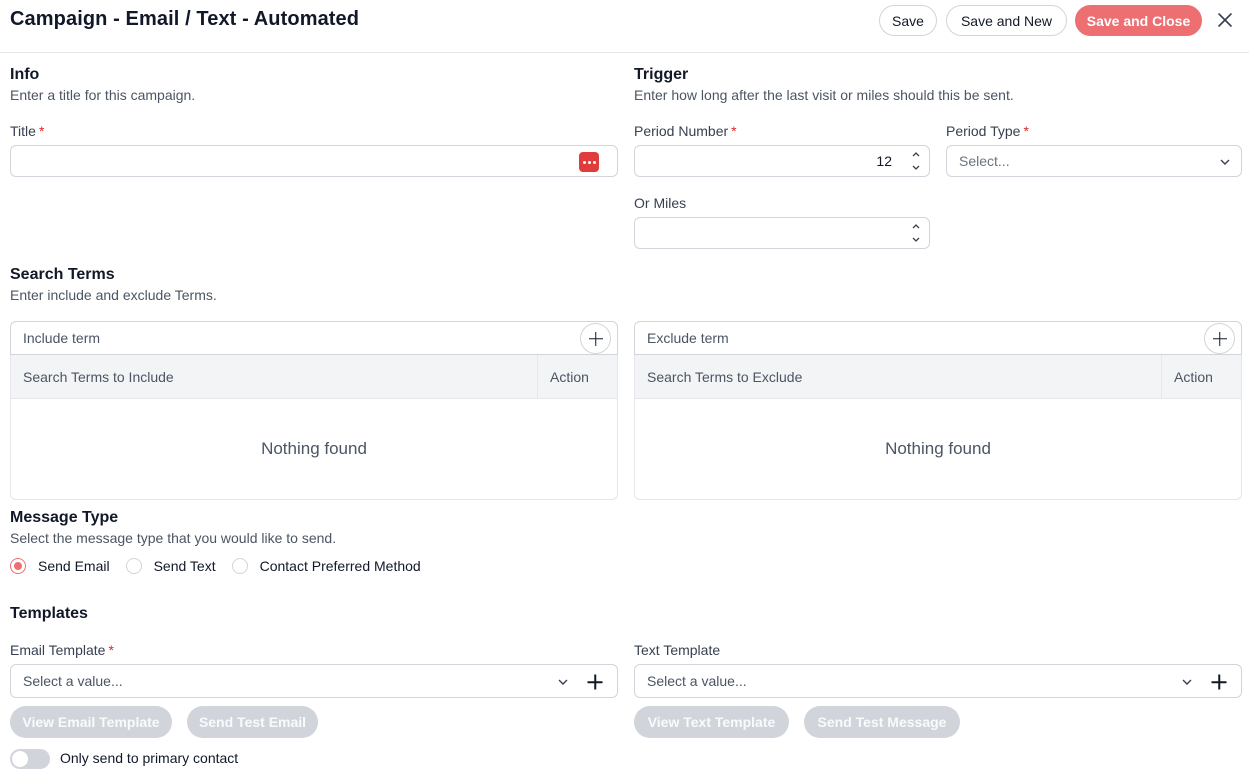 The height and width of the screenshot is (775, 1249). I want to click on send-email-radio, so click(18, 566).